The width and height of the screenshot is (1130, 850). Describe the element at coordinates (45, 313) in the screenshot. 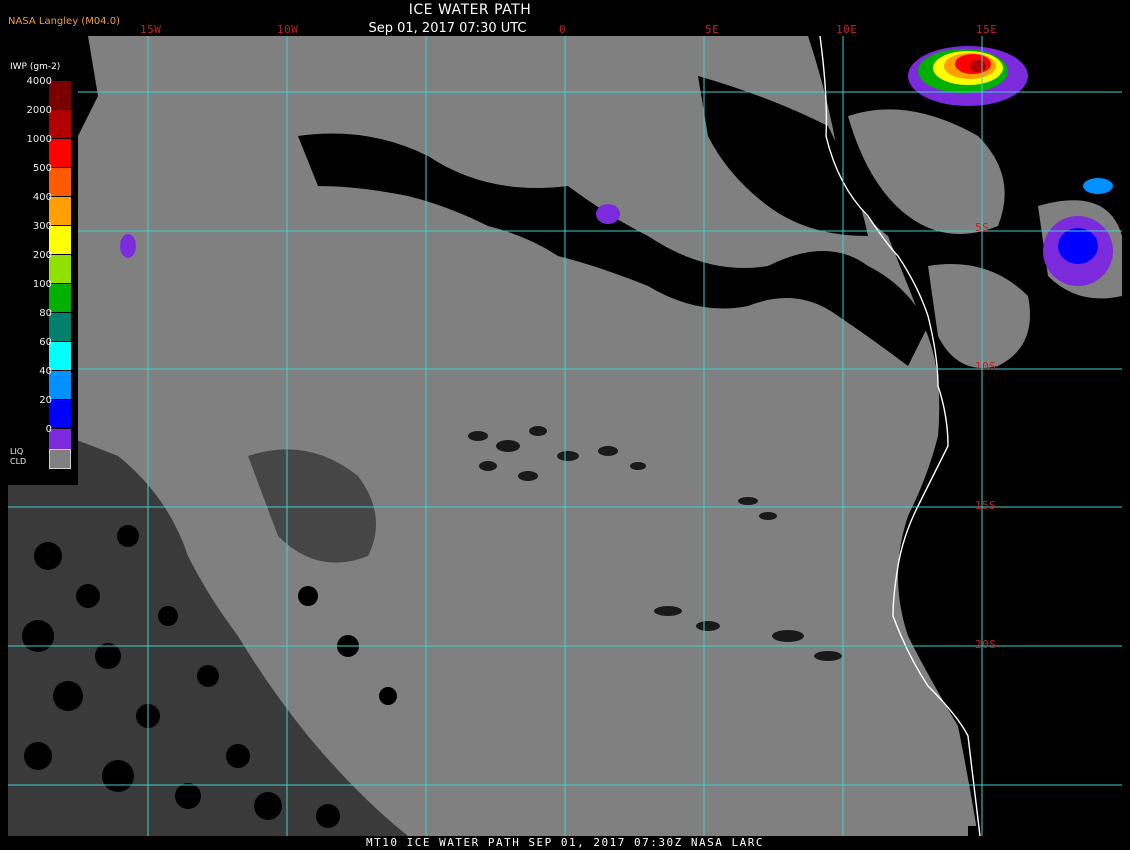

I see `legend-tick-label: 80` at that location.